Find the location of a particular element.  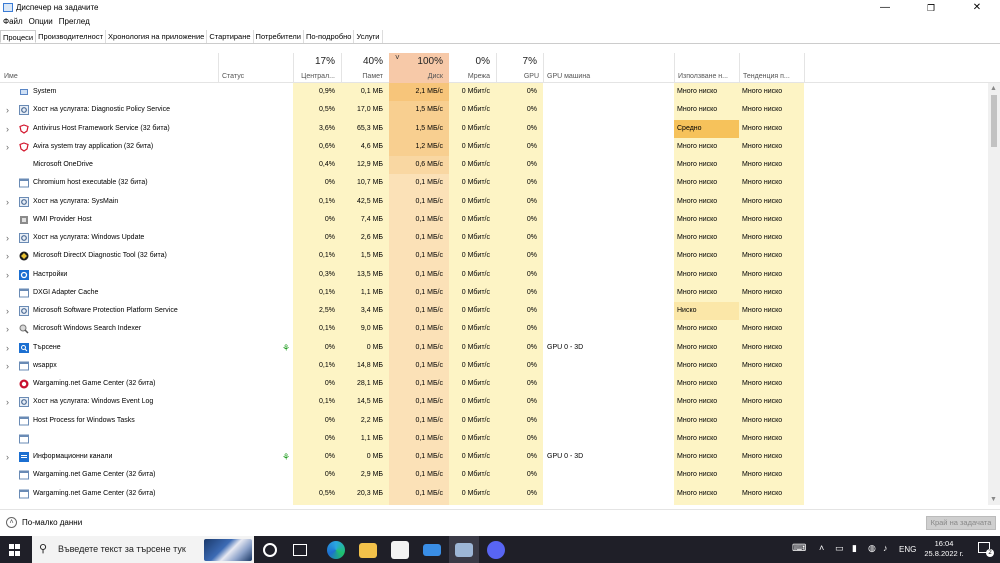

minimize-button: — is located at coordinates (885, 8).